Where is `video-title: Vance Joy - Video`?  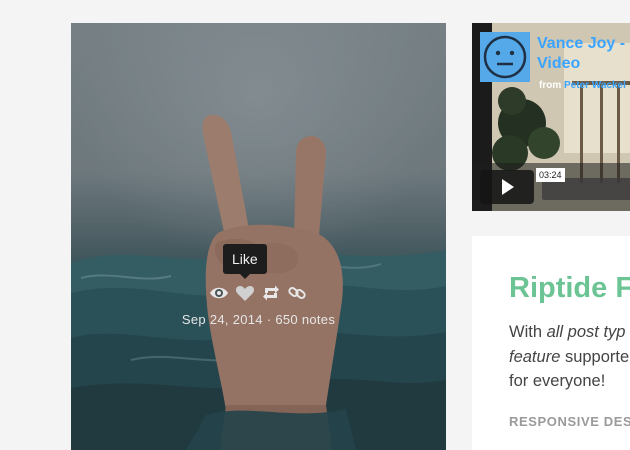 video-title: Vance Joy - Video is located at coordinates (583, 54).